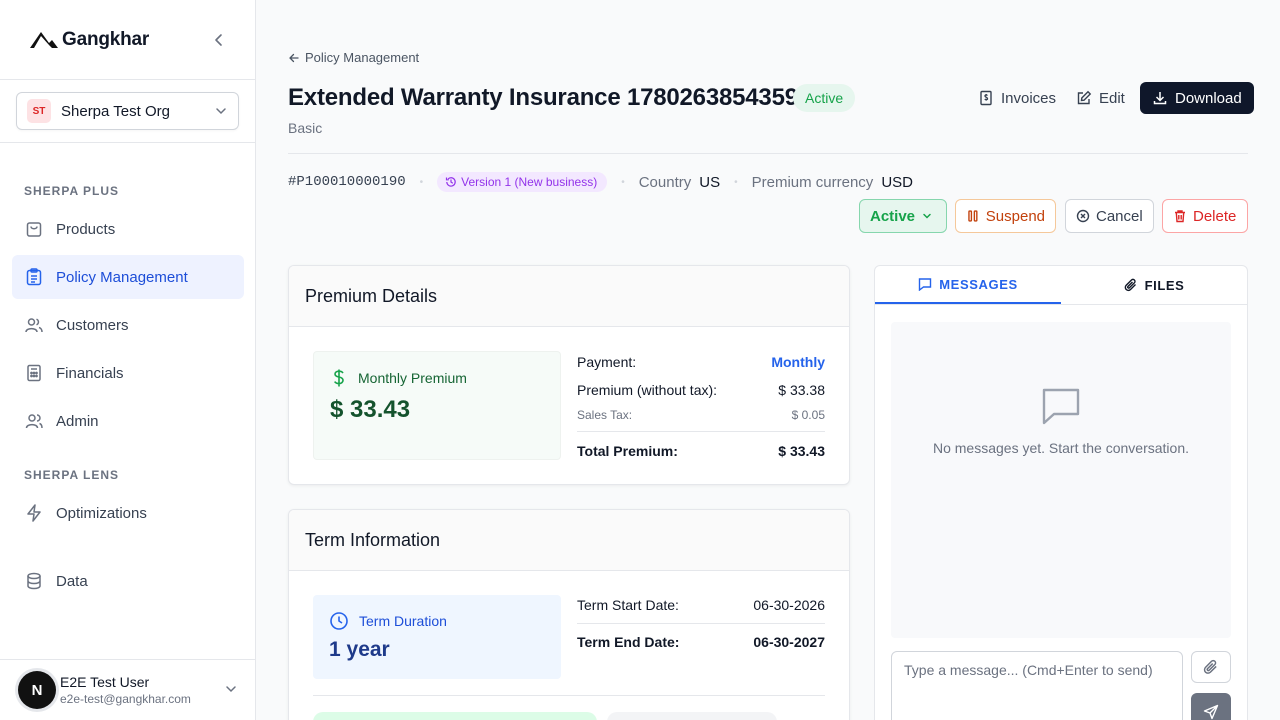 This screenshot has width=1280, height=720. I want to click on payment-value: Monthly, so click(798, 362).